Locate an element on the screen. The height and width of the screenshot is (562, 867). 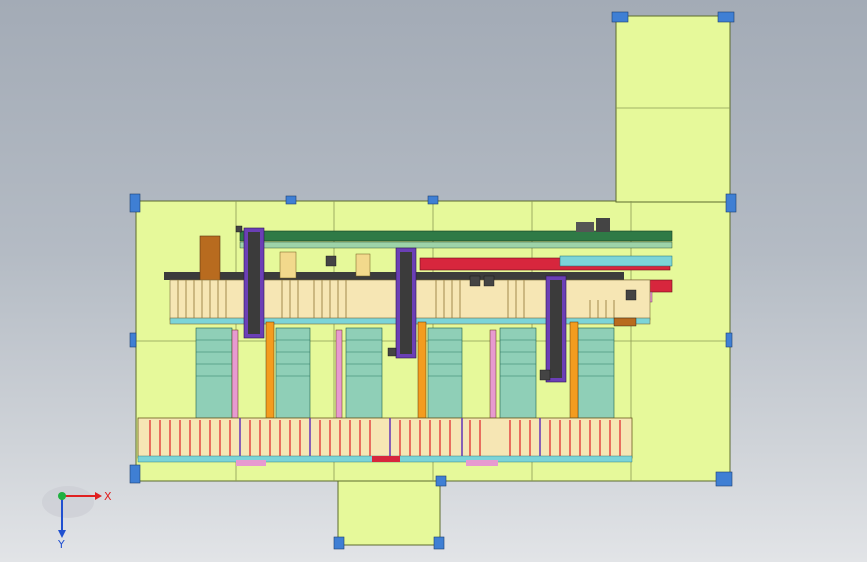
lower-rack is located at coordinates (385, 441).